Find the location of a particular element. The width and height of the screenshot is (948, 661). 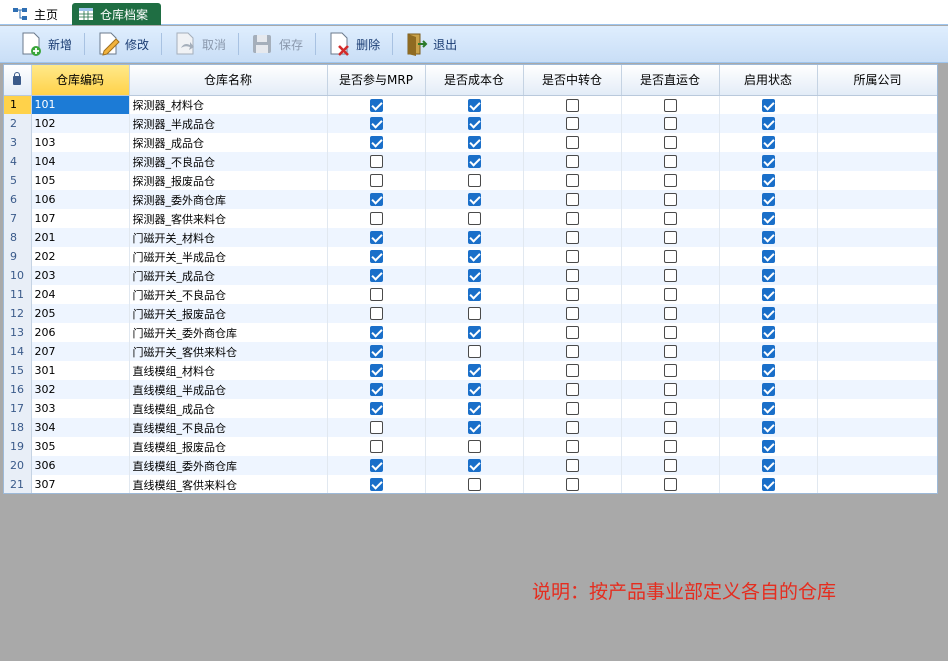

add-button: 新增 is located at coordinates (47, 44).